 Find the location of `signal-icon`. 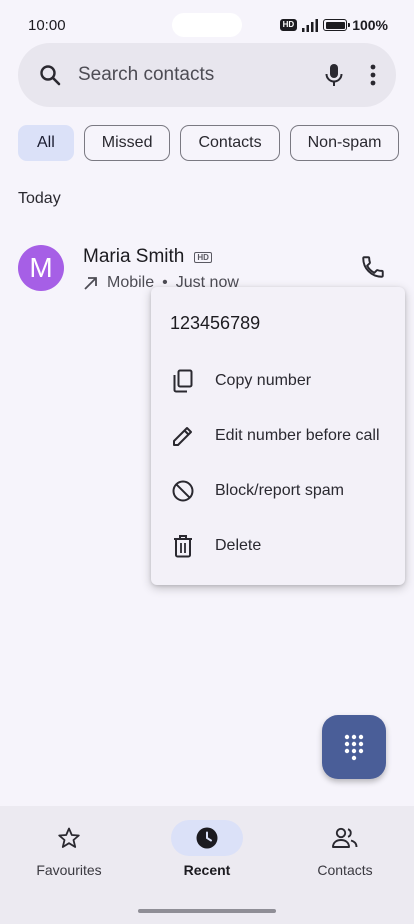

signal-icon is located at coordinates (310, 25).